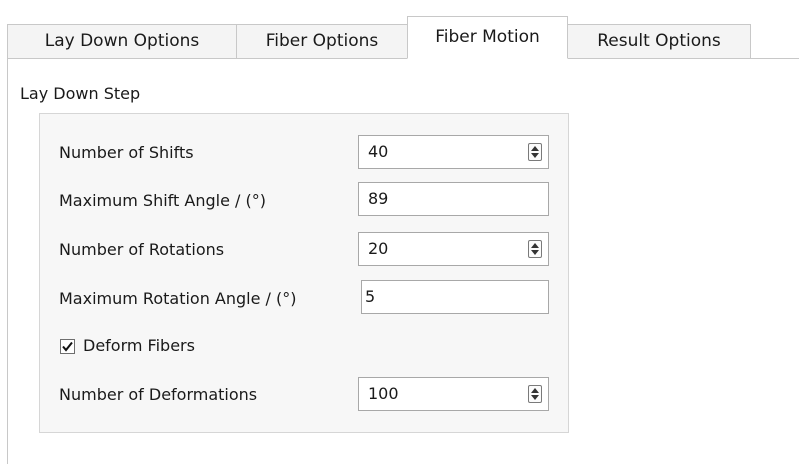 This screenshot has height=464, width=799. Describe the element at coordinates (322, 41) in the screenshot. I see `tab-fiber-options: Fiber Options` at that location.